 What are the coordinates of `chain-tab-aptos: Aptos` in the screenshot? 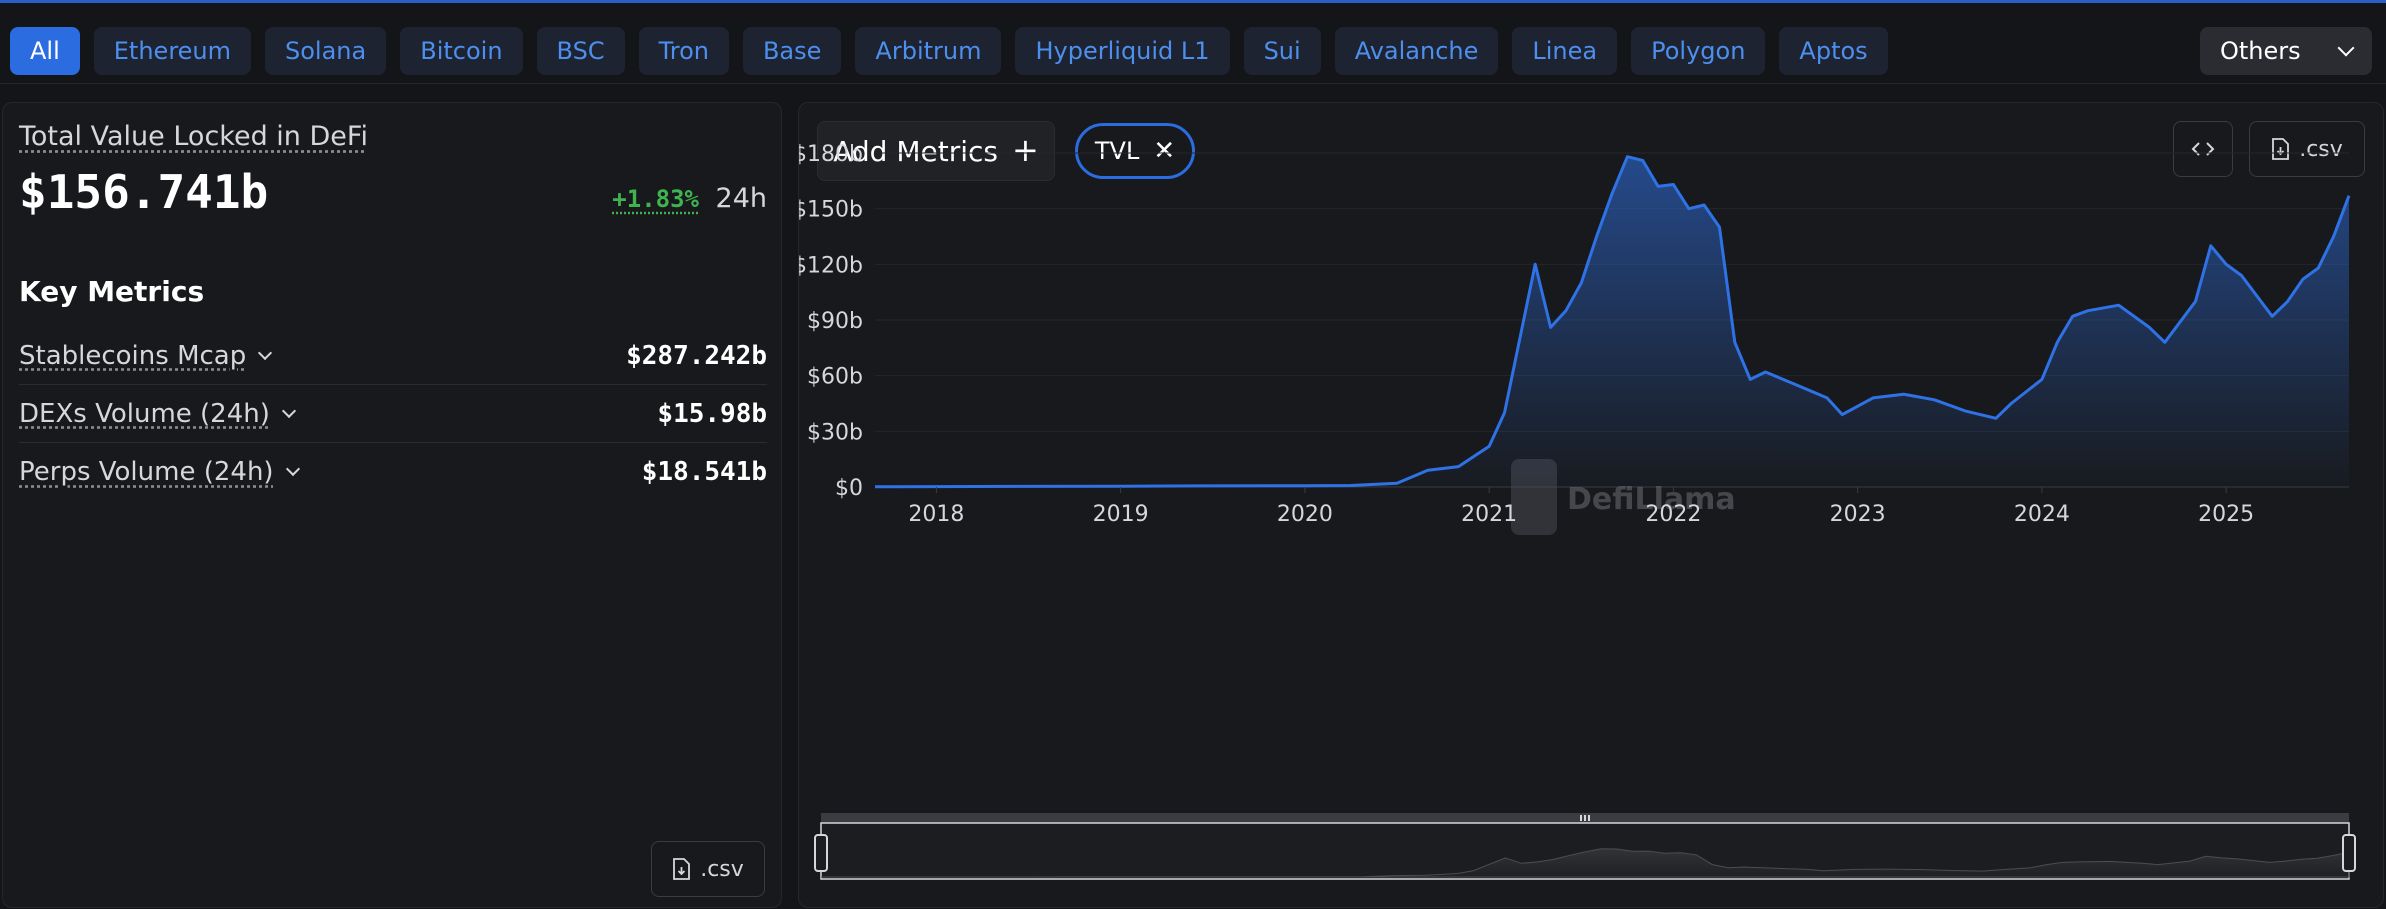 It's located at (1833, 51).